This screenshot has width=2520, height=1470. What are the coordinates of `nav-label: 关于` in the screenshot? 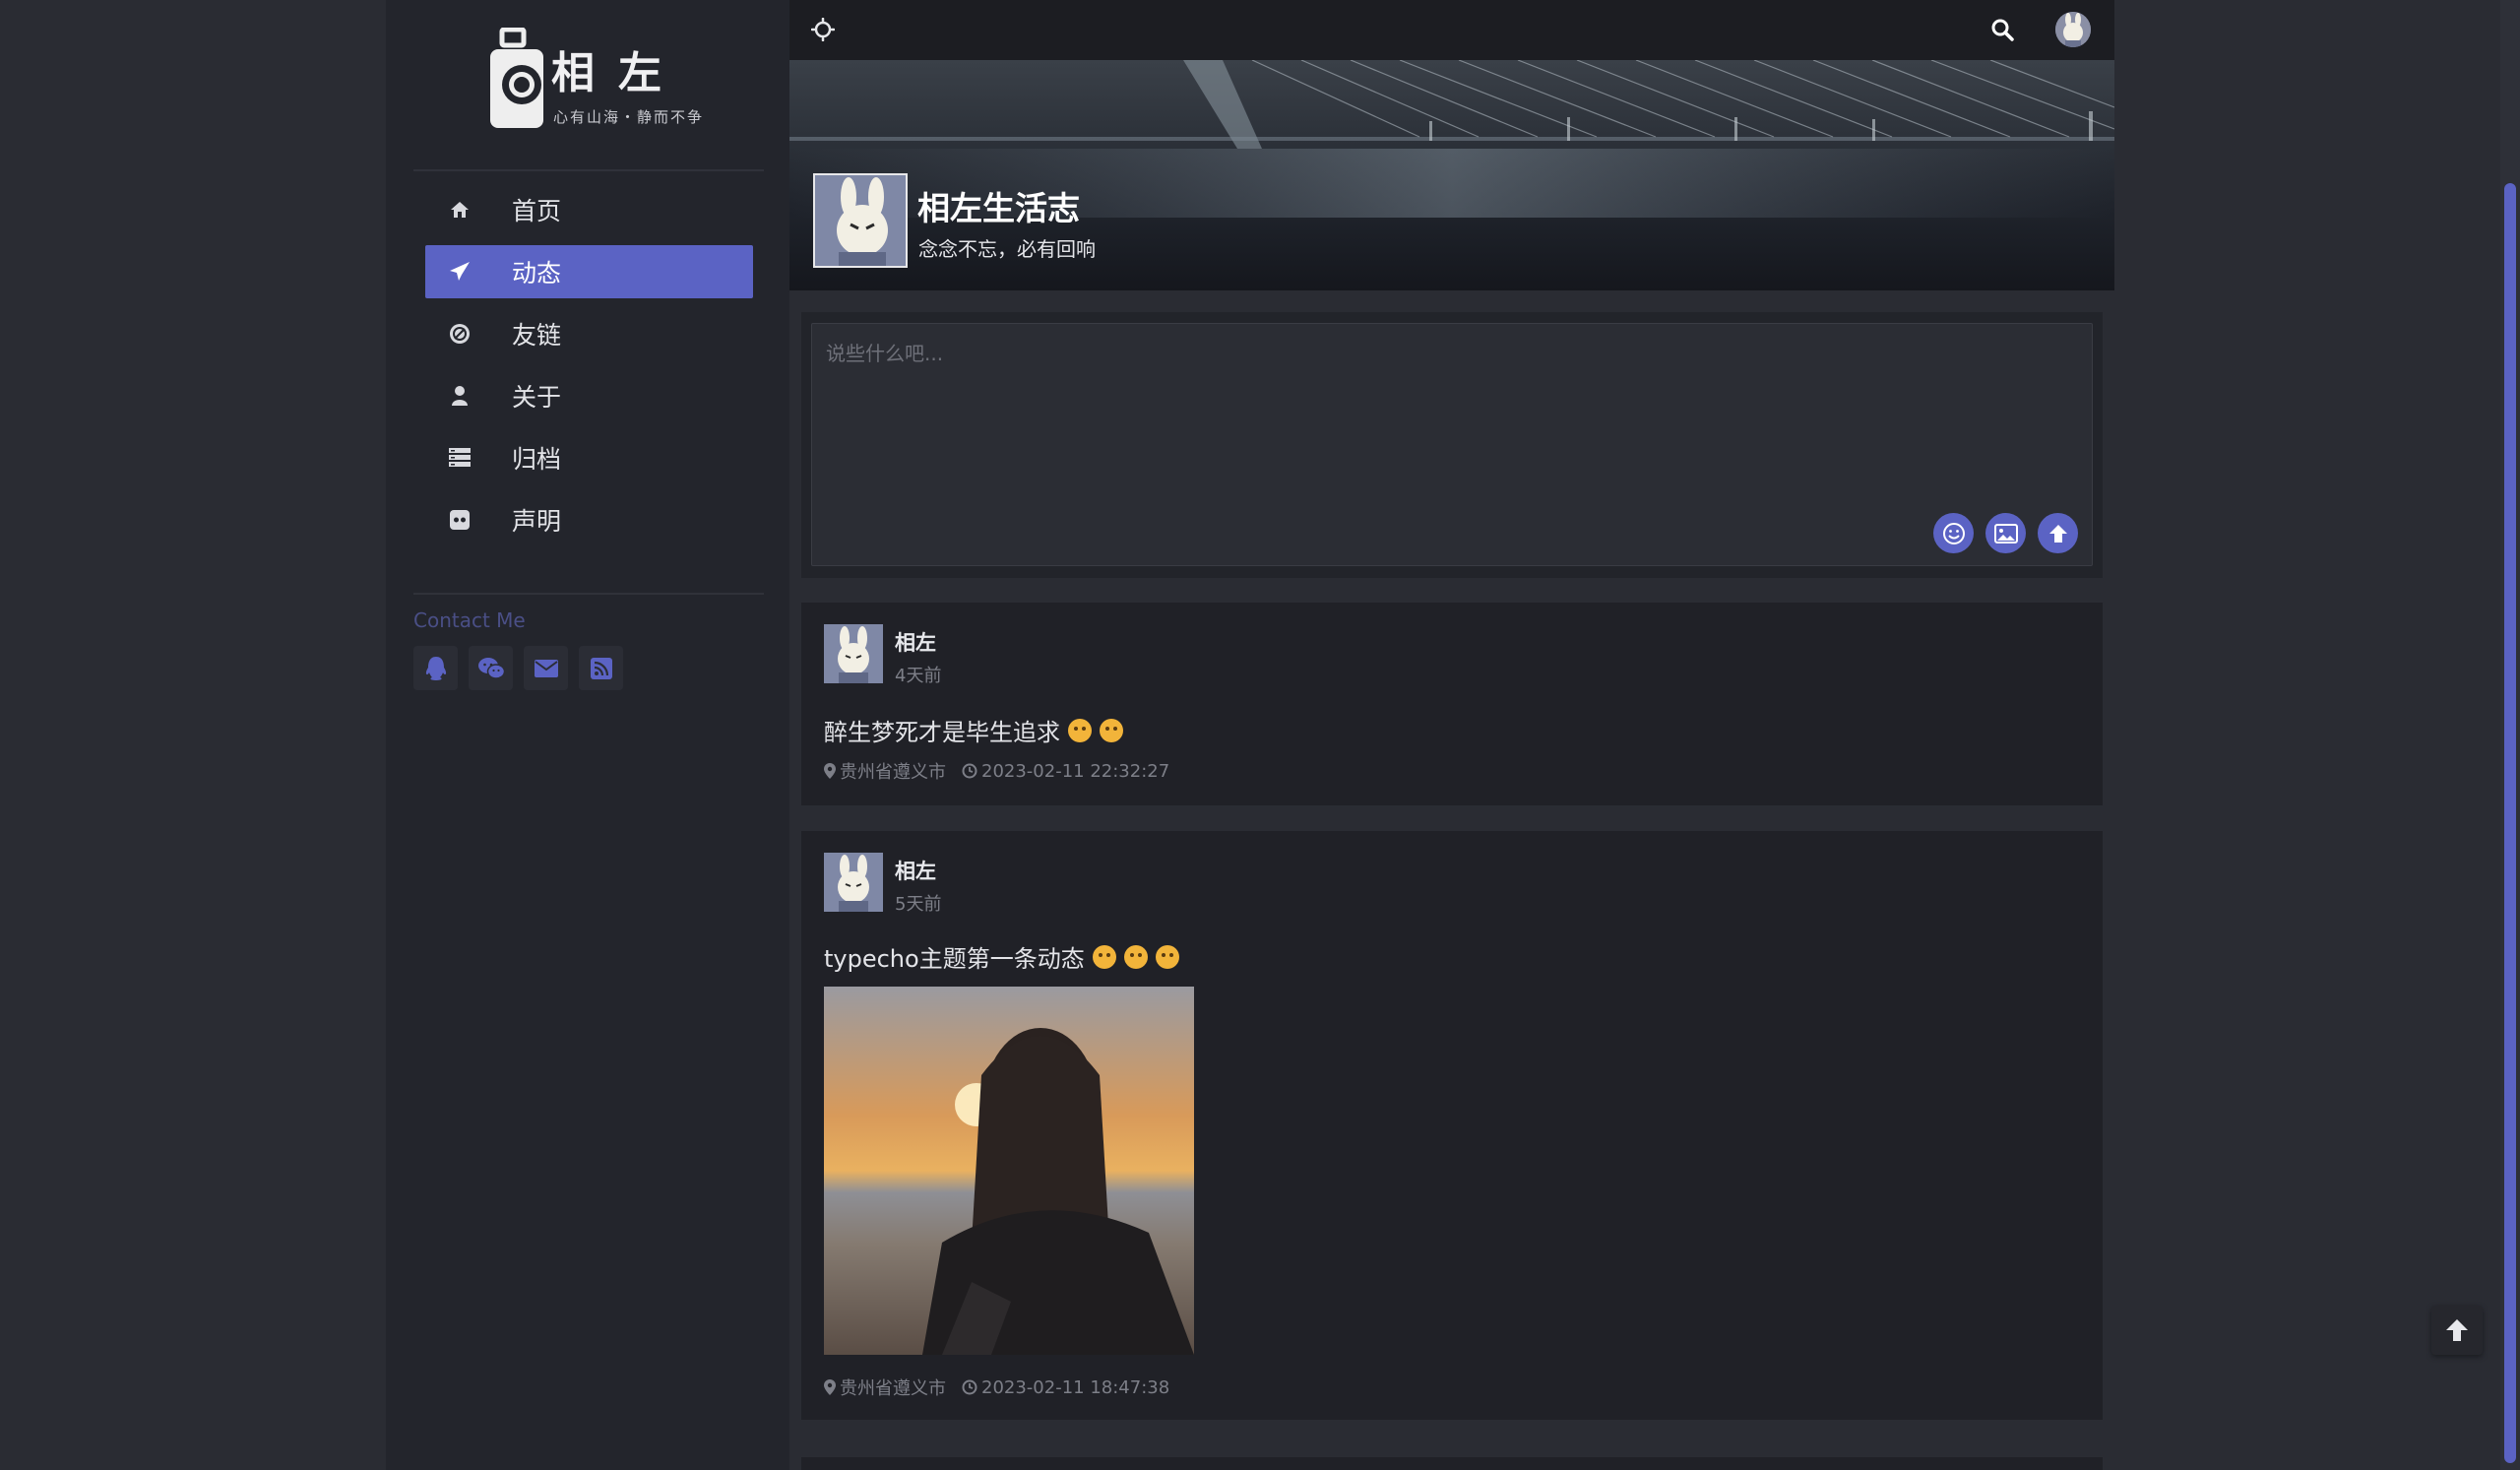 It's located at (537, 397).